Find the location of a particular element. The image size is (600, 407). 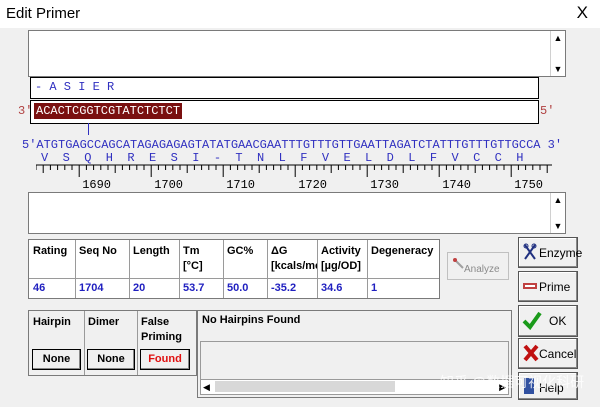

close-icon: X is located at coordinates (582, 13).